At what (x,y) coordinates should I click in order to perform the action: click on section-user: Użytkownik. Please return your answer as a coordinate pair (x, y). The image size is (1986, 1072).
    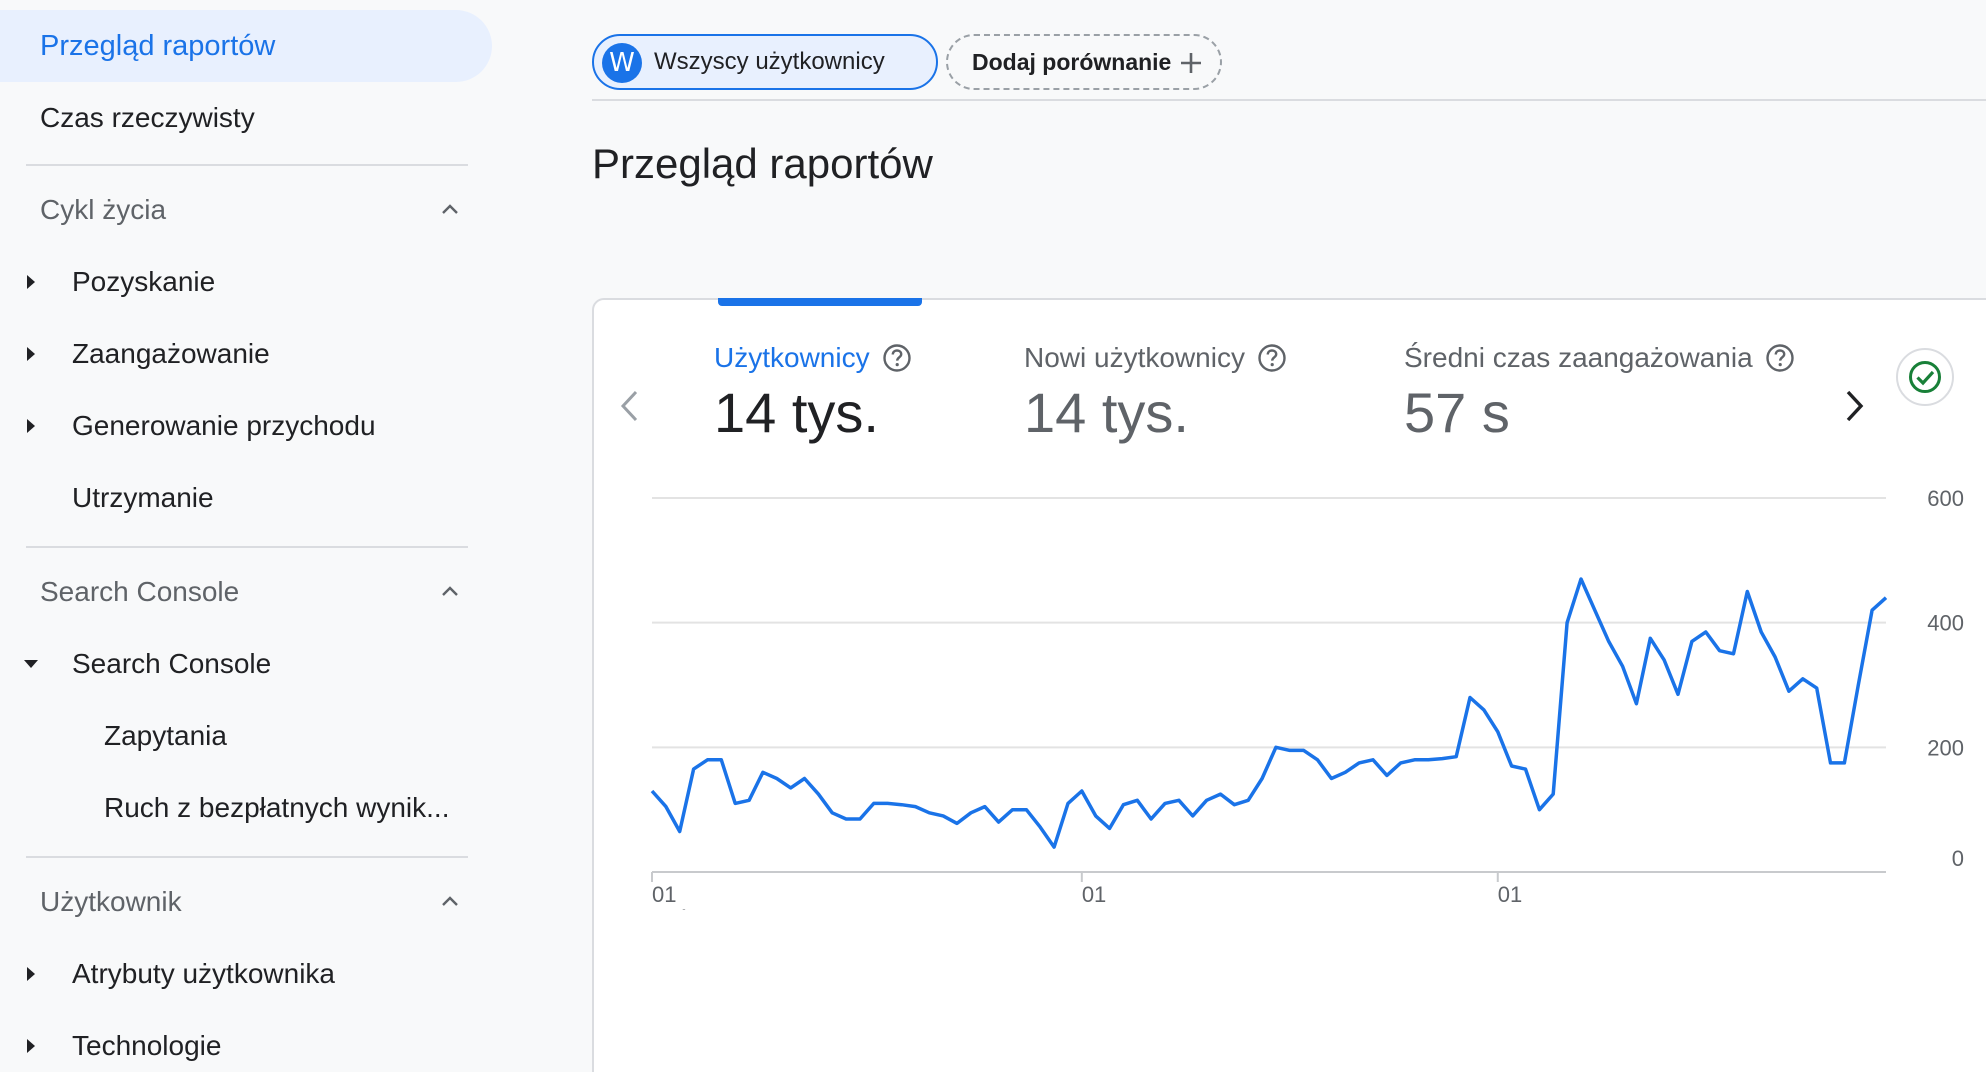
    Looking at the image, I should click on (246, 902).